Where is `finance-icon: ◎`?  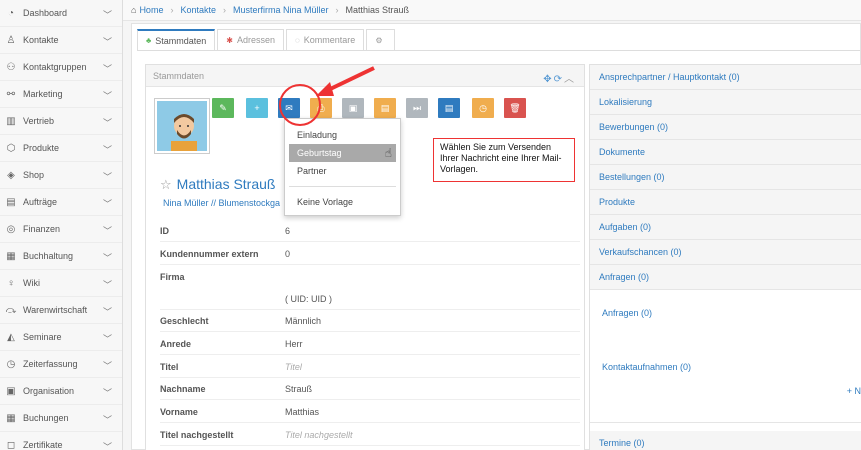 finance-icon: ◎ is located at coordinates (11, 229).